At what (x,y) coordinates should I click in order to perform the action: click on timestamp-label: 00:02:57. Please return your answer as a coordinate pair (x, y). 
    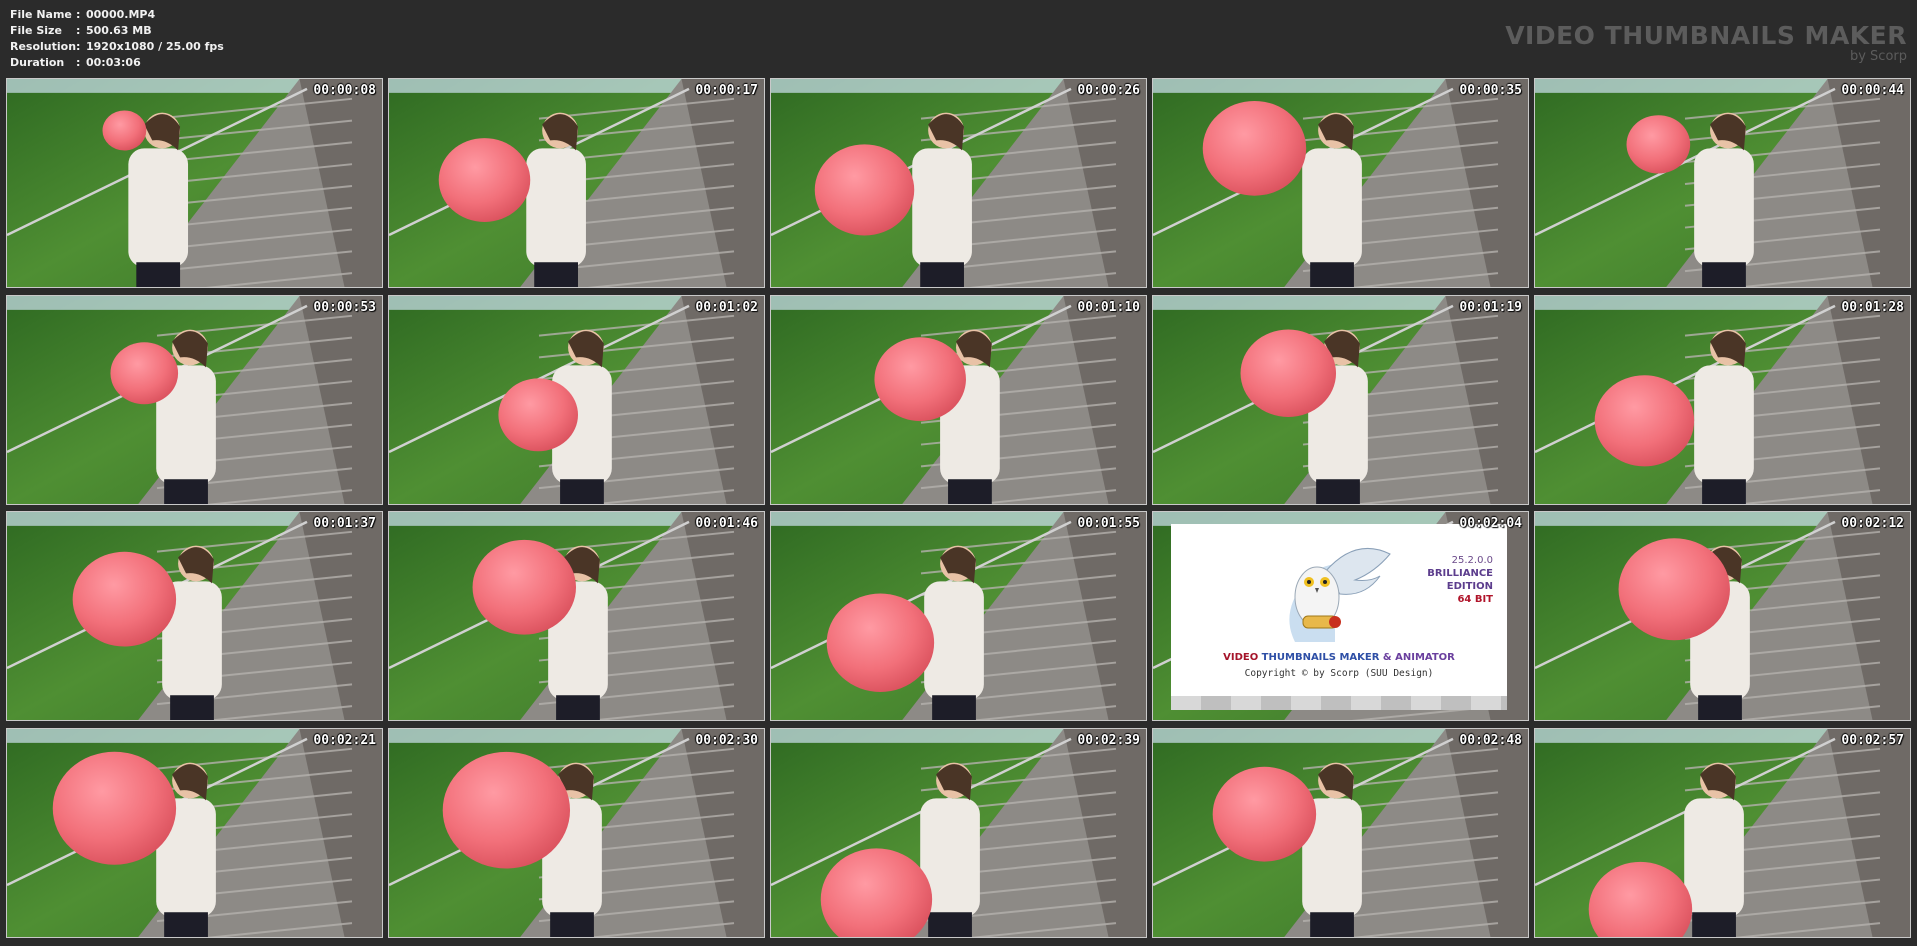
    Looking at the image, I should click on (1872, 740).